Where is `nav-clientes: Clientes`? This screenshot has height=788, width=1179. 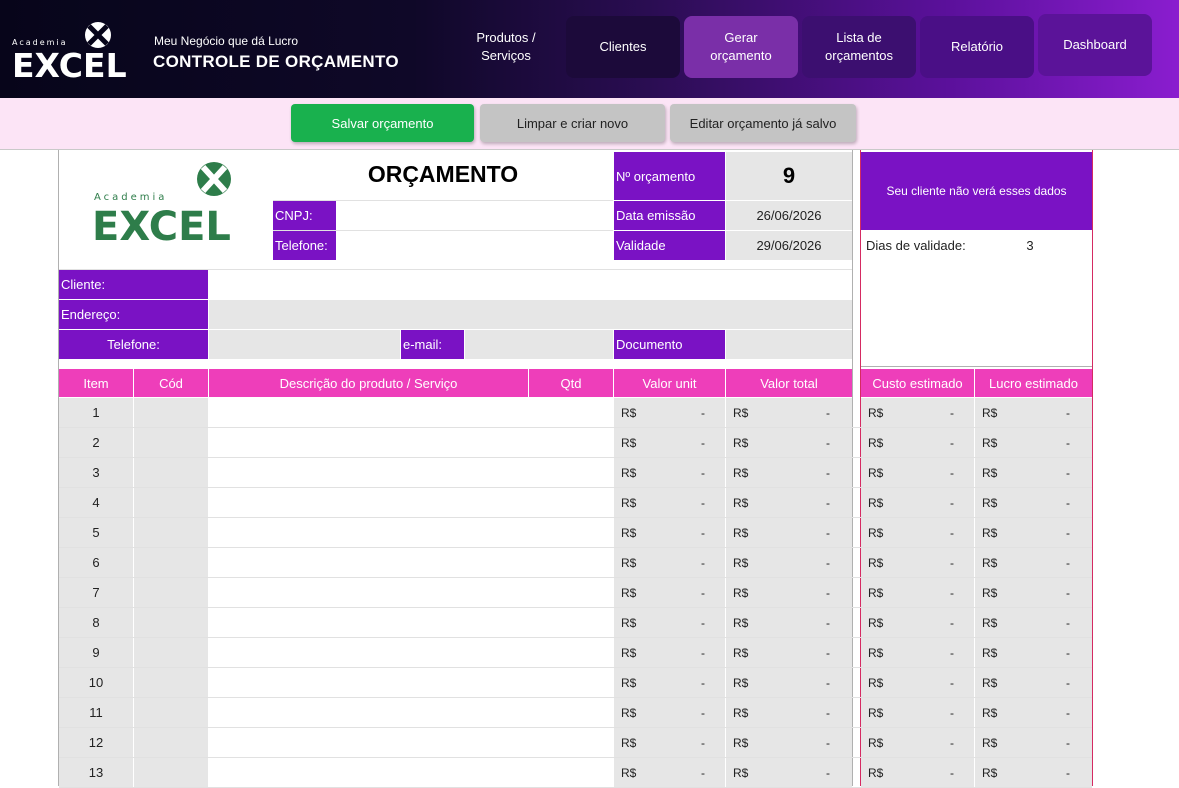 nav-clientes: Clientes is located at coordinates (623, 47).